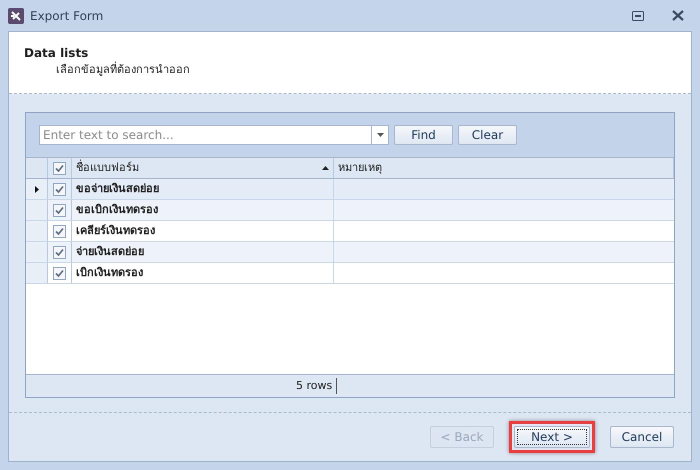 Image resolution: width=700 pixels, height=470 pixels. What do you see at coordinates (67, 16) in the screenshot?
I see `window-title: Export Form` at bounding box center [67, 16].